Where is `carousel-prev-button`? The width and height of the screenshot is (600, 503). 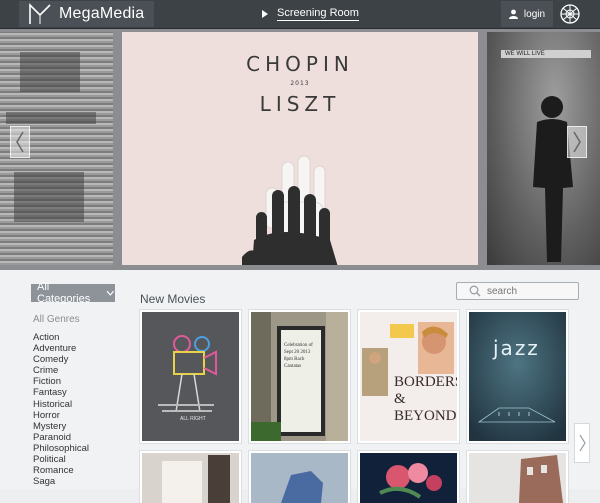
carousel-prev-button is located at coordinates (20, 142).